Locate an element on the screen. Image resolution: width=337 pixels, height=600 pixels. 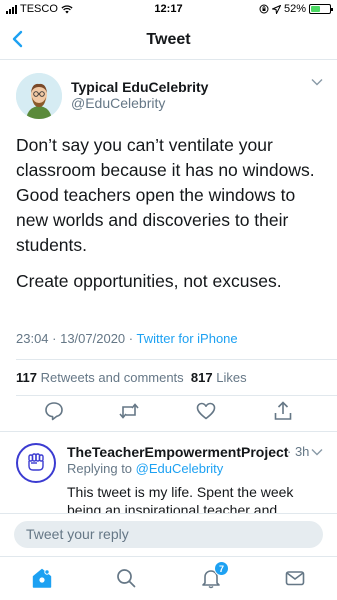
tweet-meta: 23:04 · 13/07/2020 · Twitter for iPhone is located at coordinates (127, 338).